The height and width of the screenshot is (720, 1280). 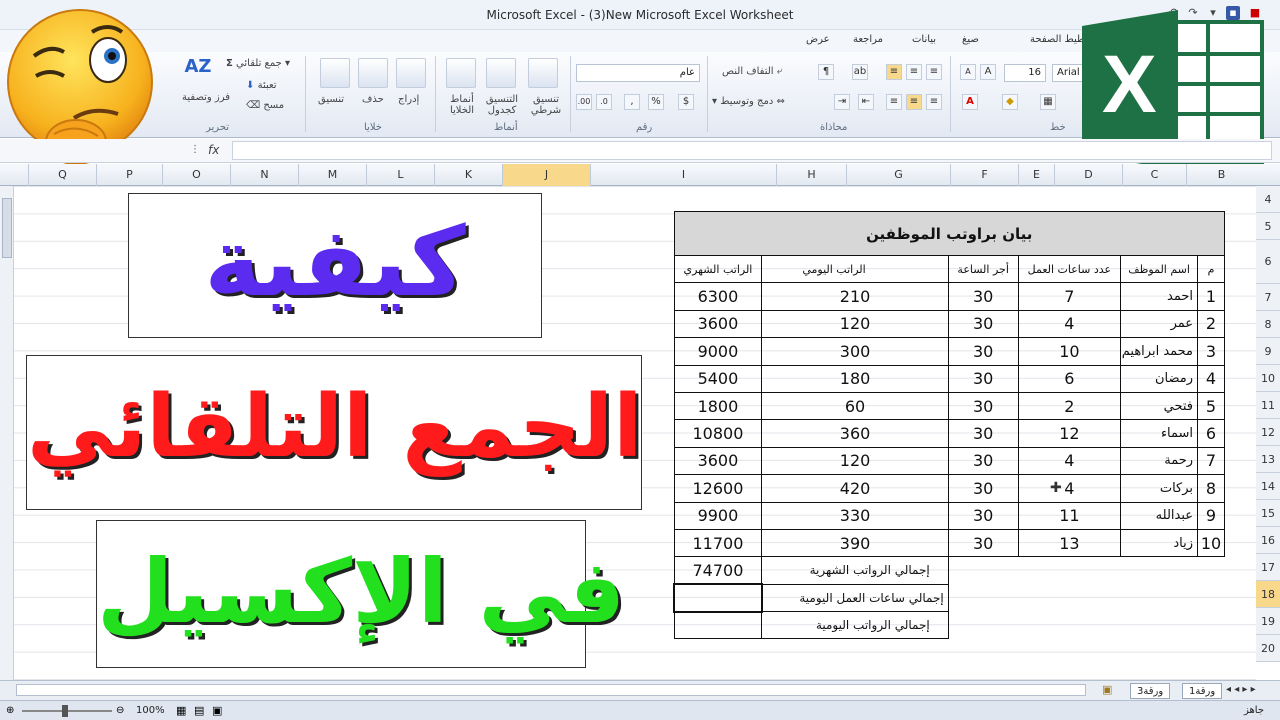 What do you see at coordinates (718, 269) in the screenshot?
I see `header-cell: الراتب الشهري` at bounding box center [718, 269].